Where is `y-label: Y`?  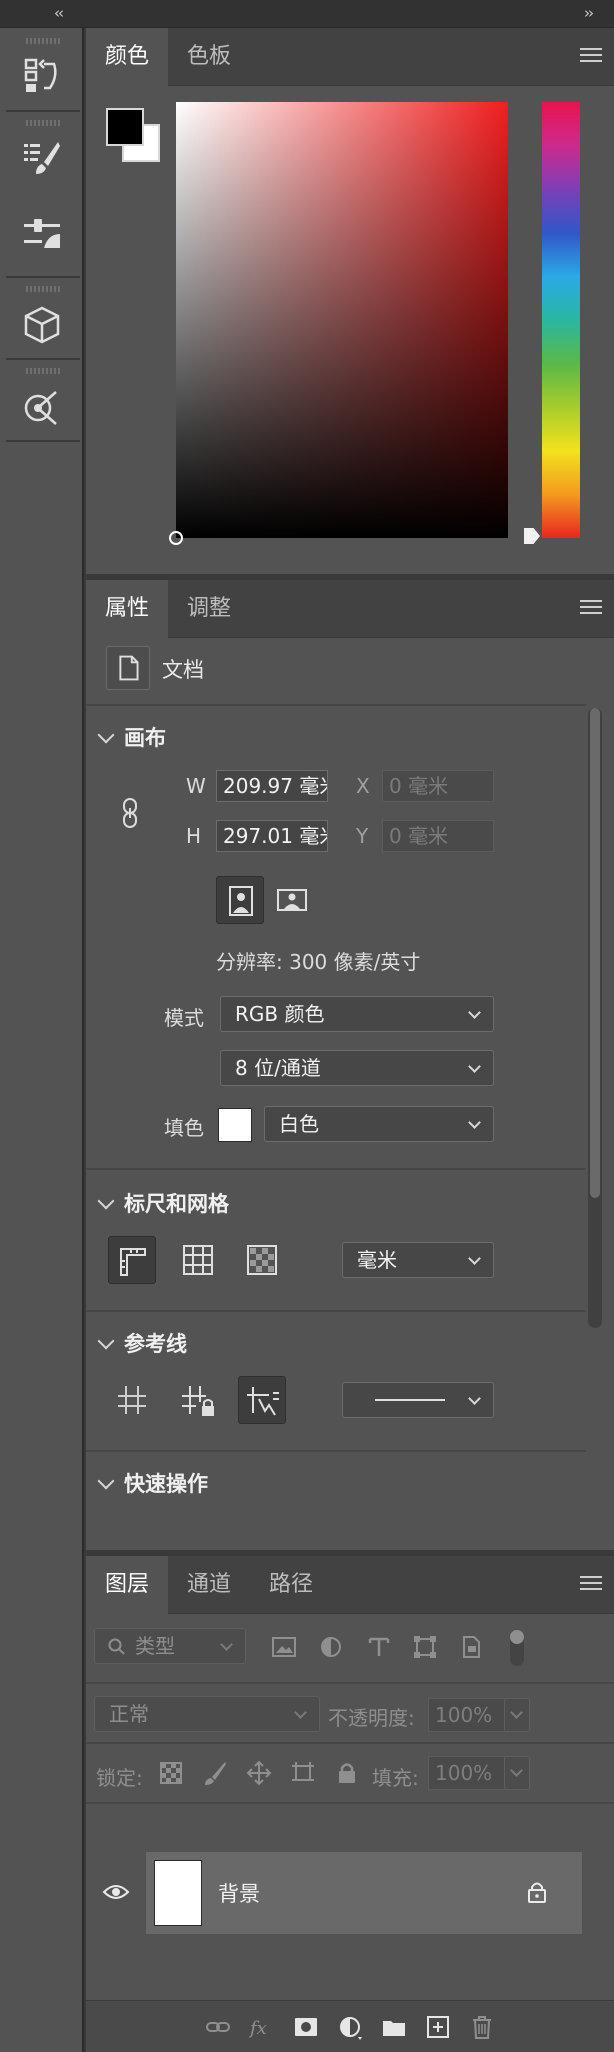
y-label: Y is located at coordinates (362, 836).